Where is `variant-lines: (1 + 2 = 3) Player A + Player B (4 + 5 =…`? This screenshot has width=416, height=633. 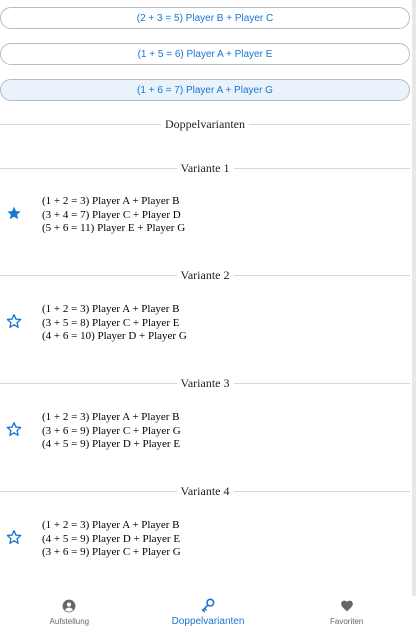 variant-lines: (1 + 2 = 3) Player A + Player B (4 + 5 =… is located at coordinates (111, 539).